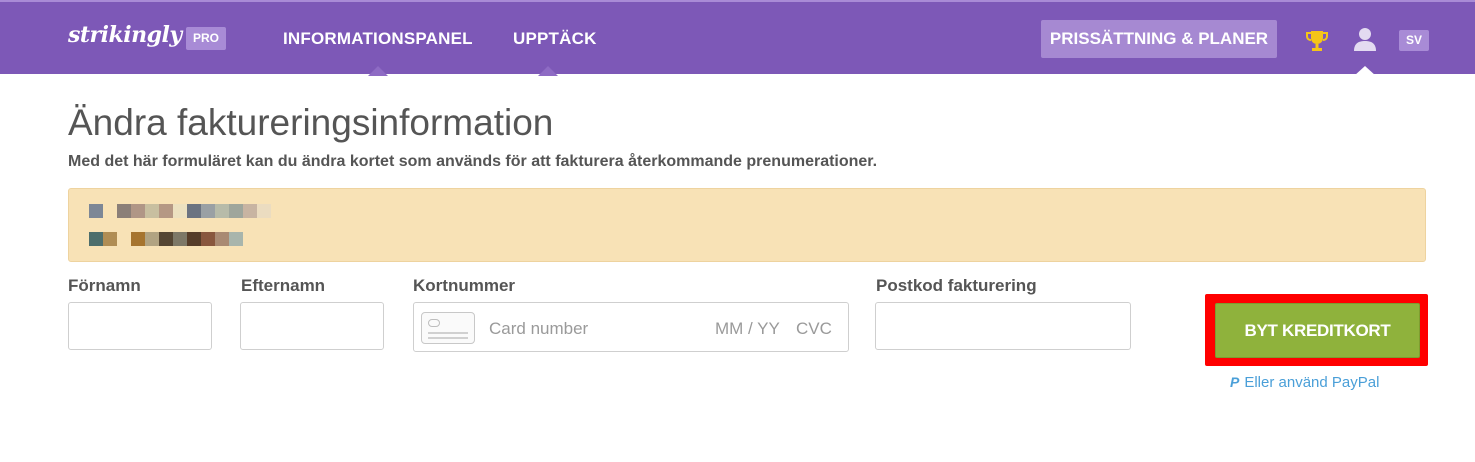 The width and height of the screenshot is (1475, 462). I want to click on last-name-label: Efternamn, so click(283, 285).